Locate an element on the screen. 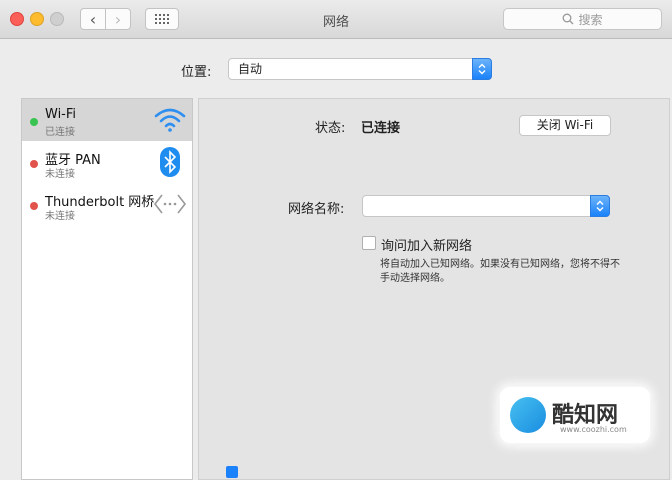  search-input: 搜索 is located at coordinates (582, 19).